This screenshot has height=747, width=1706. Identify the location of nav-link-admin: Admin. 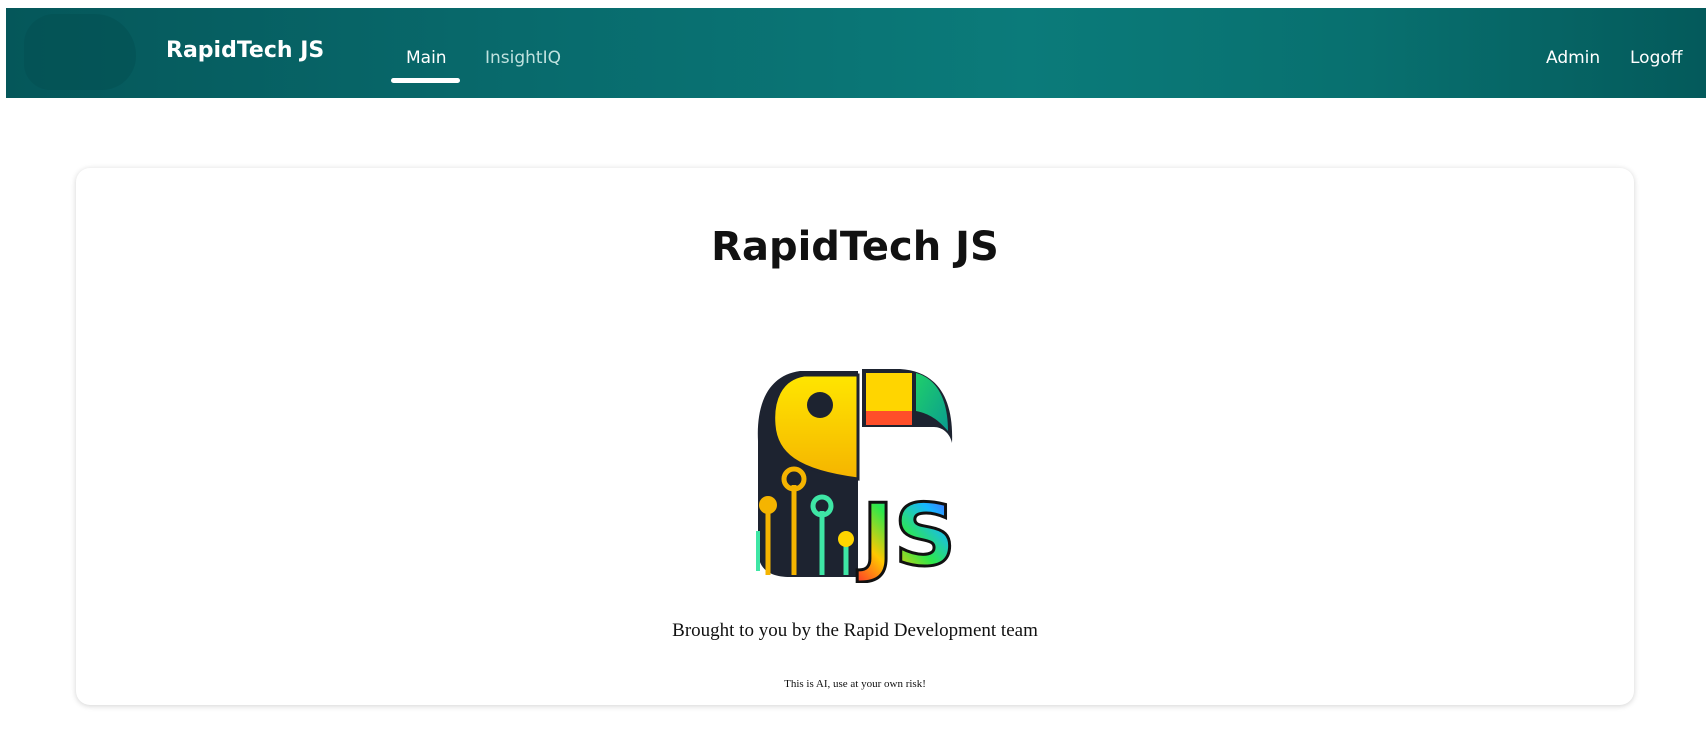
(1573, 58).